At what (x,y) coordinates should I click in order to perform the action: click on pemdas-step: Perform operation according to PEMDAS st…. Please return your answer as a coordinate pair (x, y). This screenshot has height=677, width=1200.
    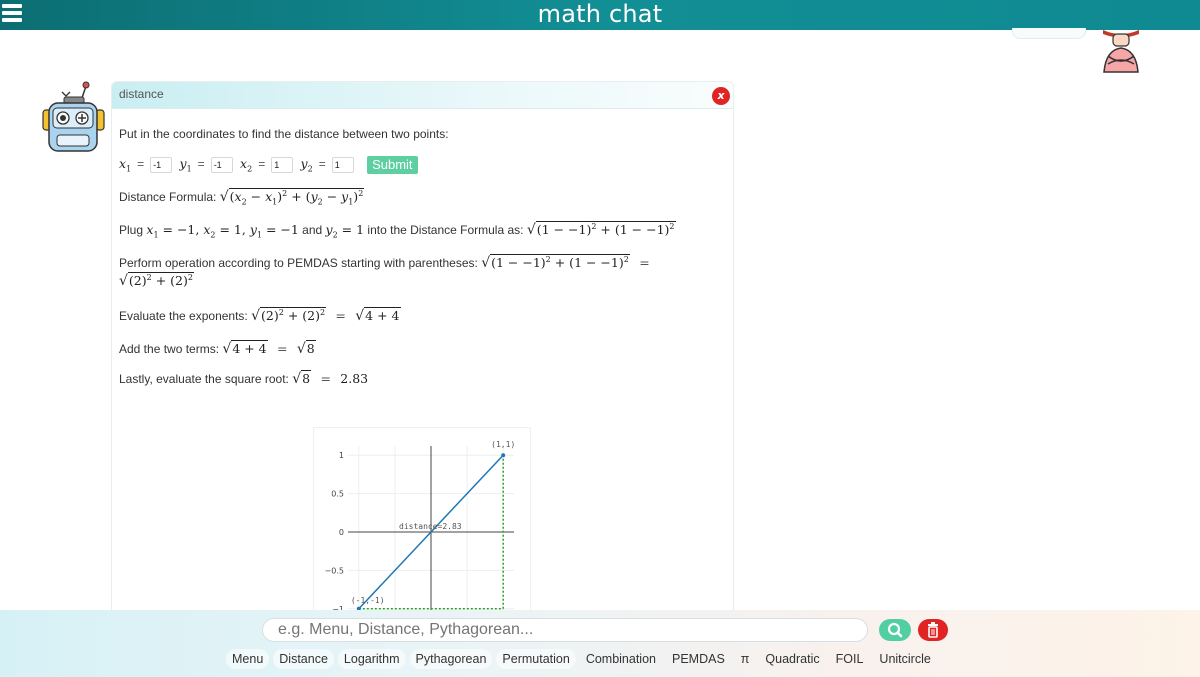
    Looking at the image, I should click on (384, 263).